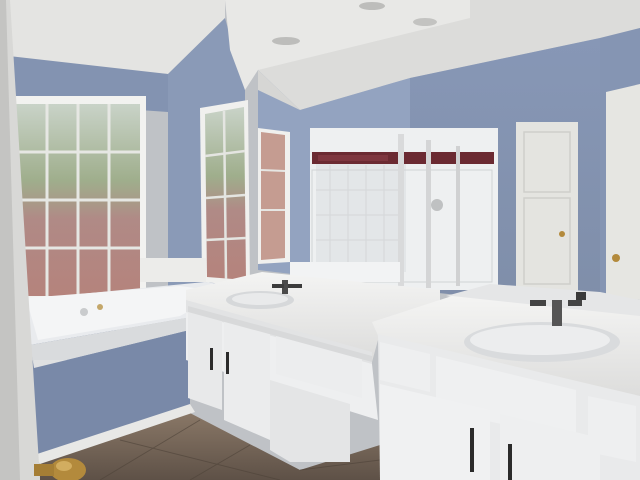 This screenshot has width=640, height=480. What do you see at coordinates (225, 193) in the screenshot?
I see `side-window` at bounding box center [225, 193].